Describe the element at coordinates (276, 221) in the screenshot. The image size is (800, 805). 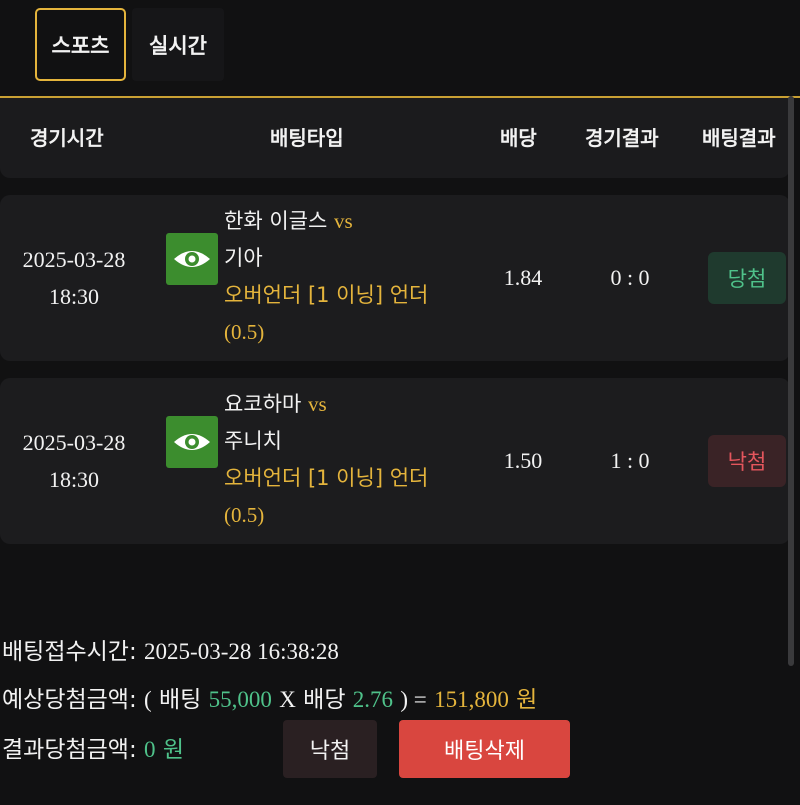
I see `home-team: 한화 이글스` at that location.